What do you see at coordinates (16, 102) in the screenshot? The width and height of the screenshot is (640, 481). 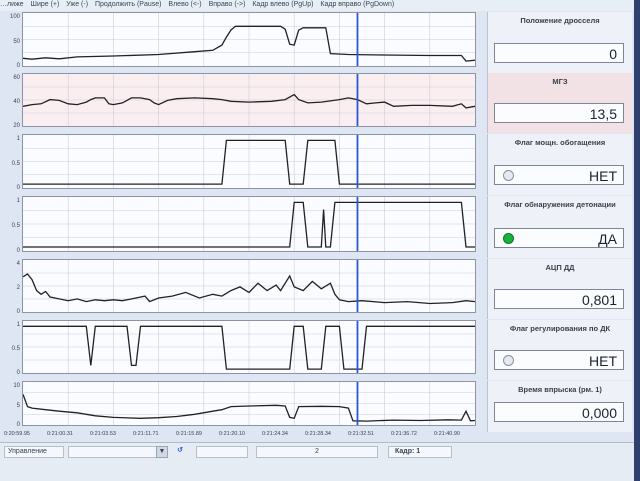 I see `y-tick-label: 40` at bounding box center [16, 102].